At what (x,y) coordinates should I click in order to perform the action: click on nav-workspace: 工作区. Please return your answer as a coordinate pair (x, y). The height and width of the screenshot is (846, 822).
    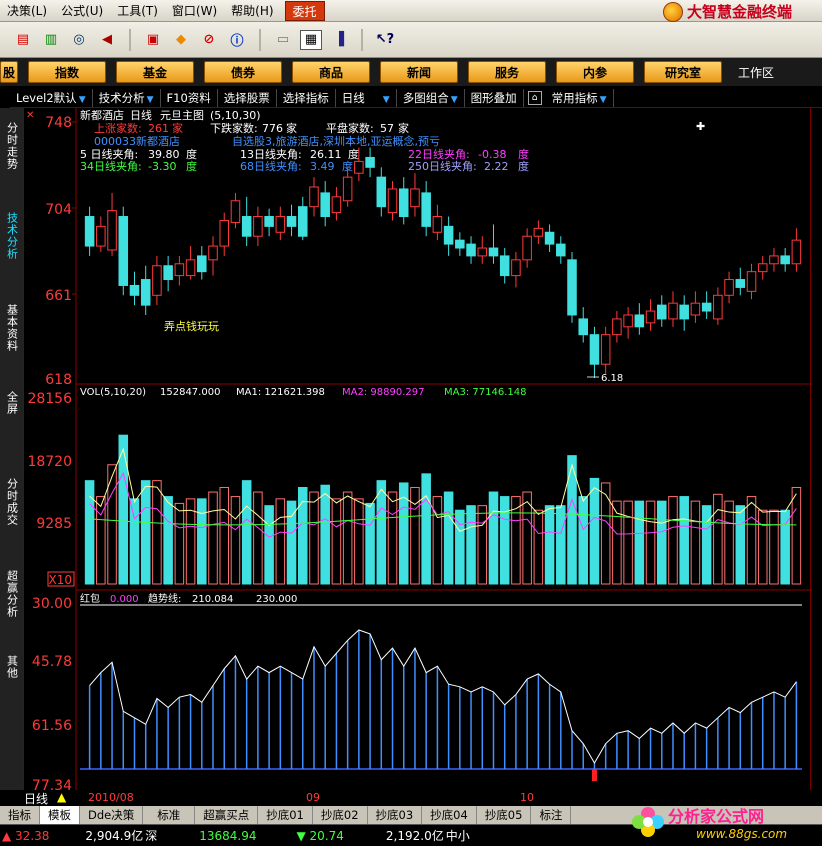
    Looking at the image, I should click on (756, 72).